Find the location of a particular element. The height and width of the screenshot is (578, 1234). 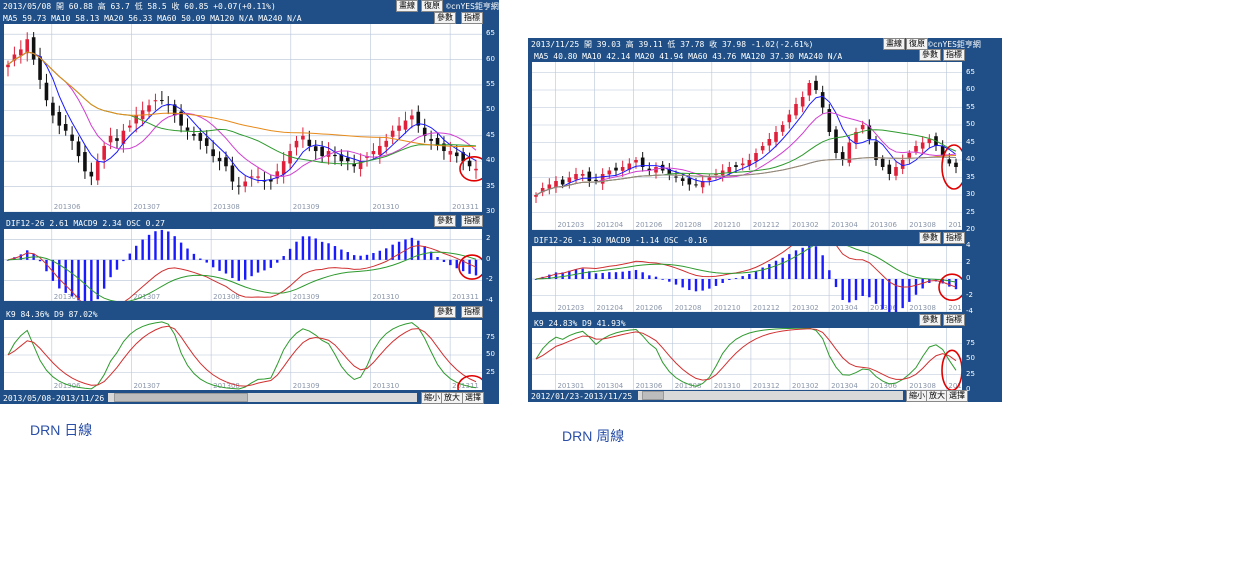

y-tick-label: 2 is located at coordinates (488, 238).